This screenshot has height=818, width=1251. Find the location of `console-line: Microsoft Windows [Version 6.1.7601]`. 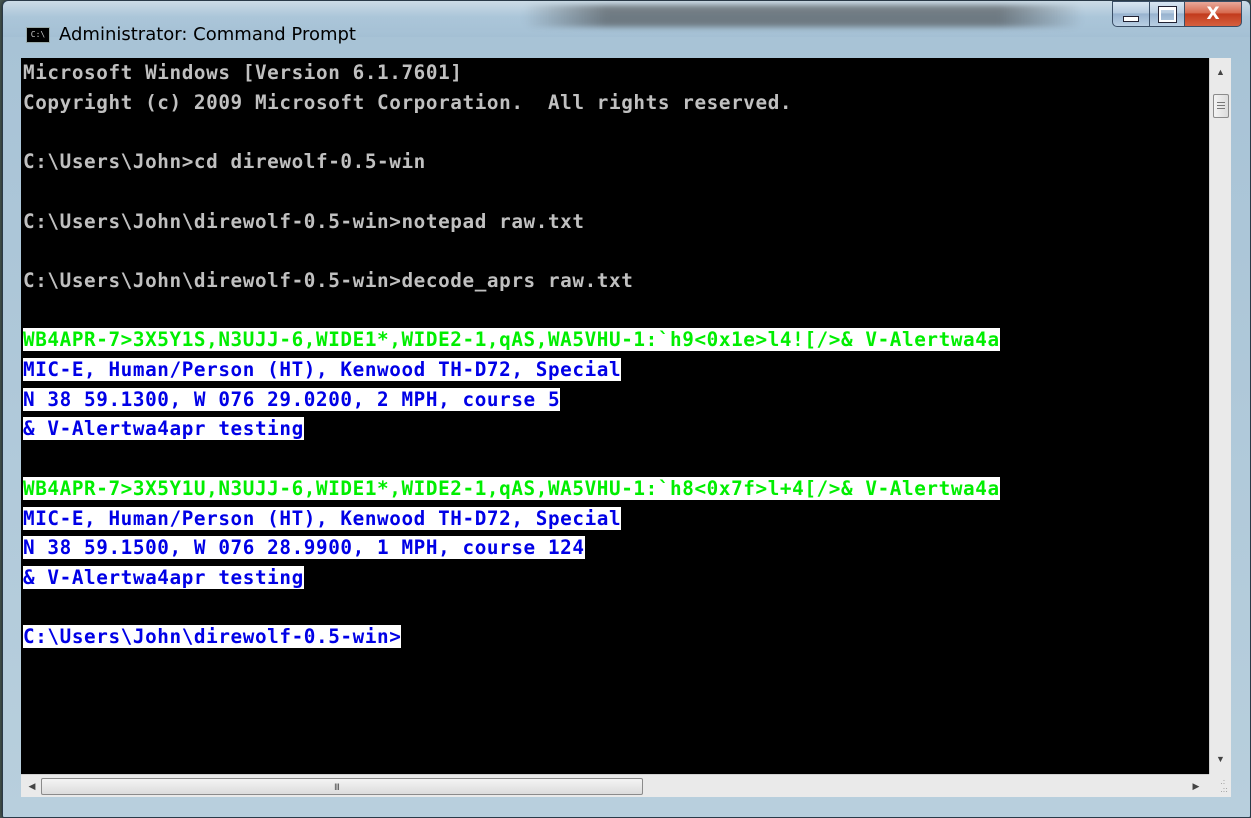

console-line: Microsoft Windows [Version 6.1.7601] is located at coordinates (243, 72).